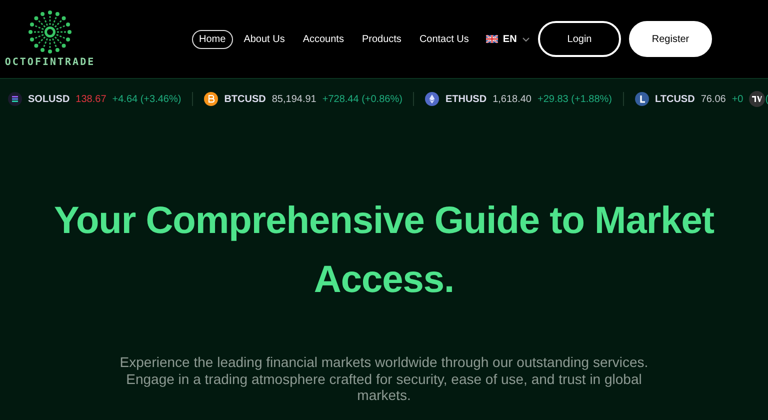 The width and height of the screenshot is (768, 420). What do you see at coordinates (738, 99) in the screenshot?
I see `ticker-change: +0` at bounding box center [738, 99].